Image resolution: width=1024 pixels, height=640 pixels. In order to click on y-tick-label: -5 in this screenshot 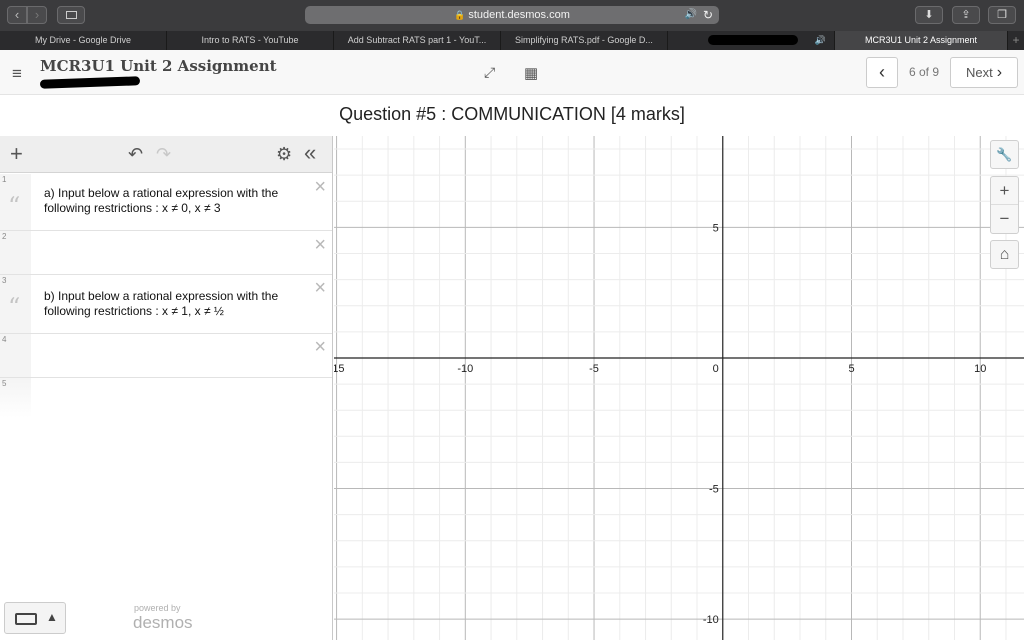, I will do `click(714, 490)`.